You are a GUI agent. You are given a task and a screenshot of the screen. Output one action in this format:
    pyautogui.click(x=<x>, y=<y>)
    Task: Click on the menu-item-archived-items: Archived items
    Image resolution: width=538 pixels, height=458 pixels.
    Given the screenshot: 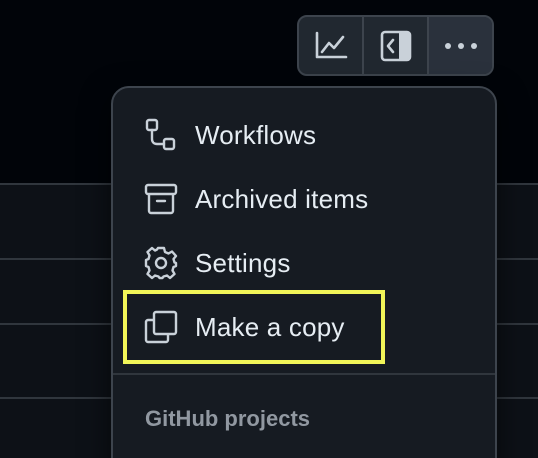 What is the action you would take?
    pyautogui.click(x=255, y=199)
    